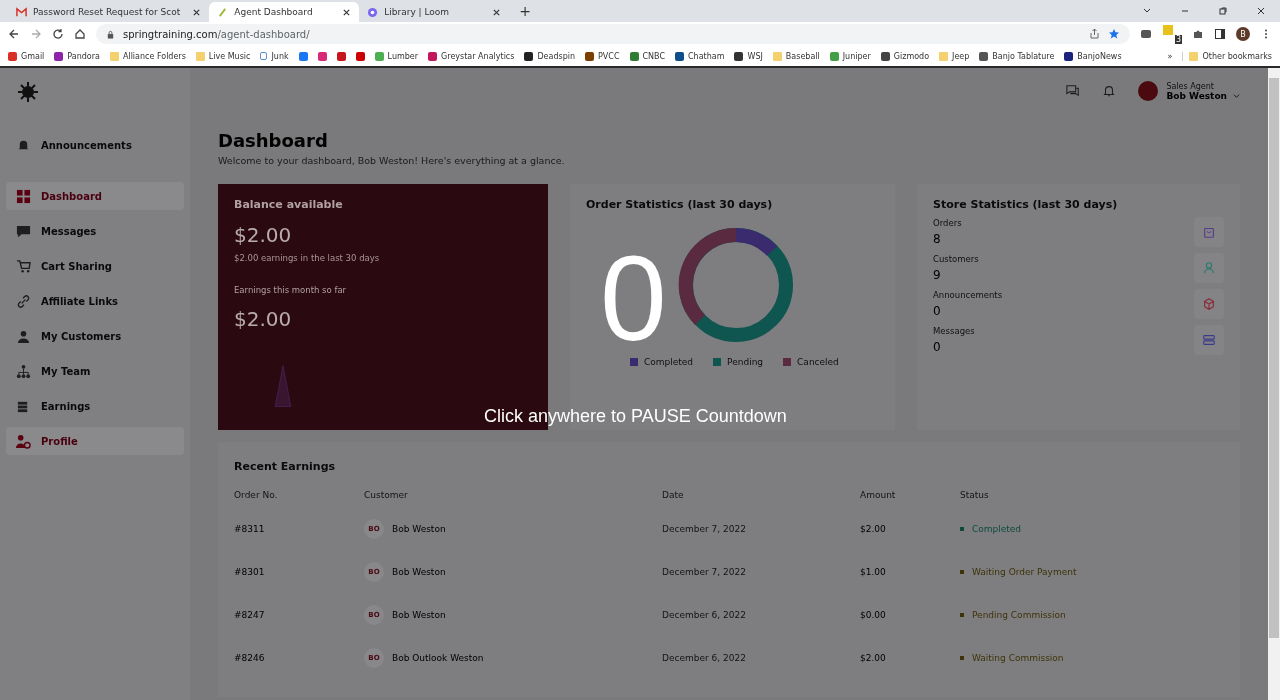 The height and width of the screenshot is (700, 1280). What do you see at coordinates (937, 275) in the screenshot?
I see `stat-value: 9` at bounding box center [937, 275].